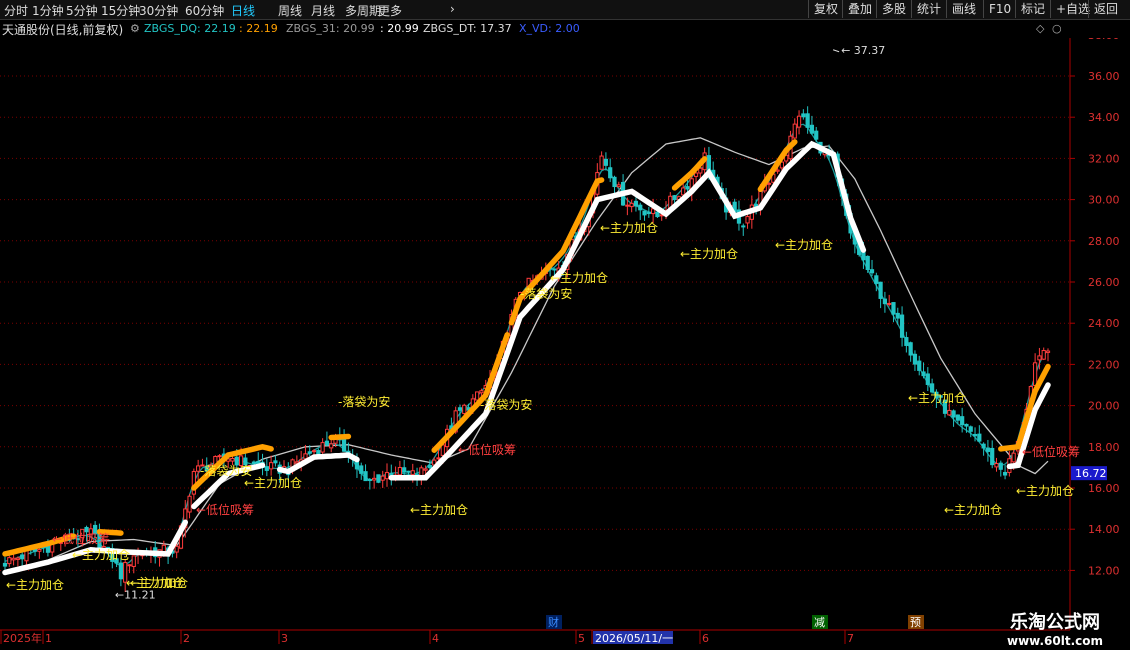 The height and width of the screenshot is (650, 1130). What do you see at coordinates (1055, 641) in the screenshot?
I see `watermark-url: www.60lt.com` at bounding box center [1055, 641].